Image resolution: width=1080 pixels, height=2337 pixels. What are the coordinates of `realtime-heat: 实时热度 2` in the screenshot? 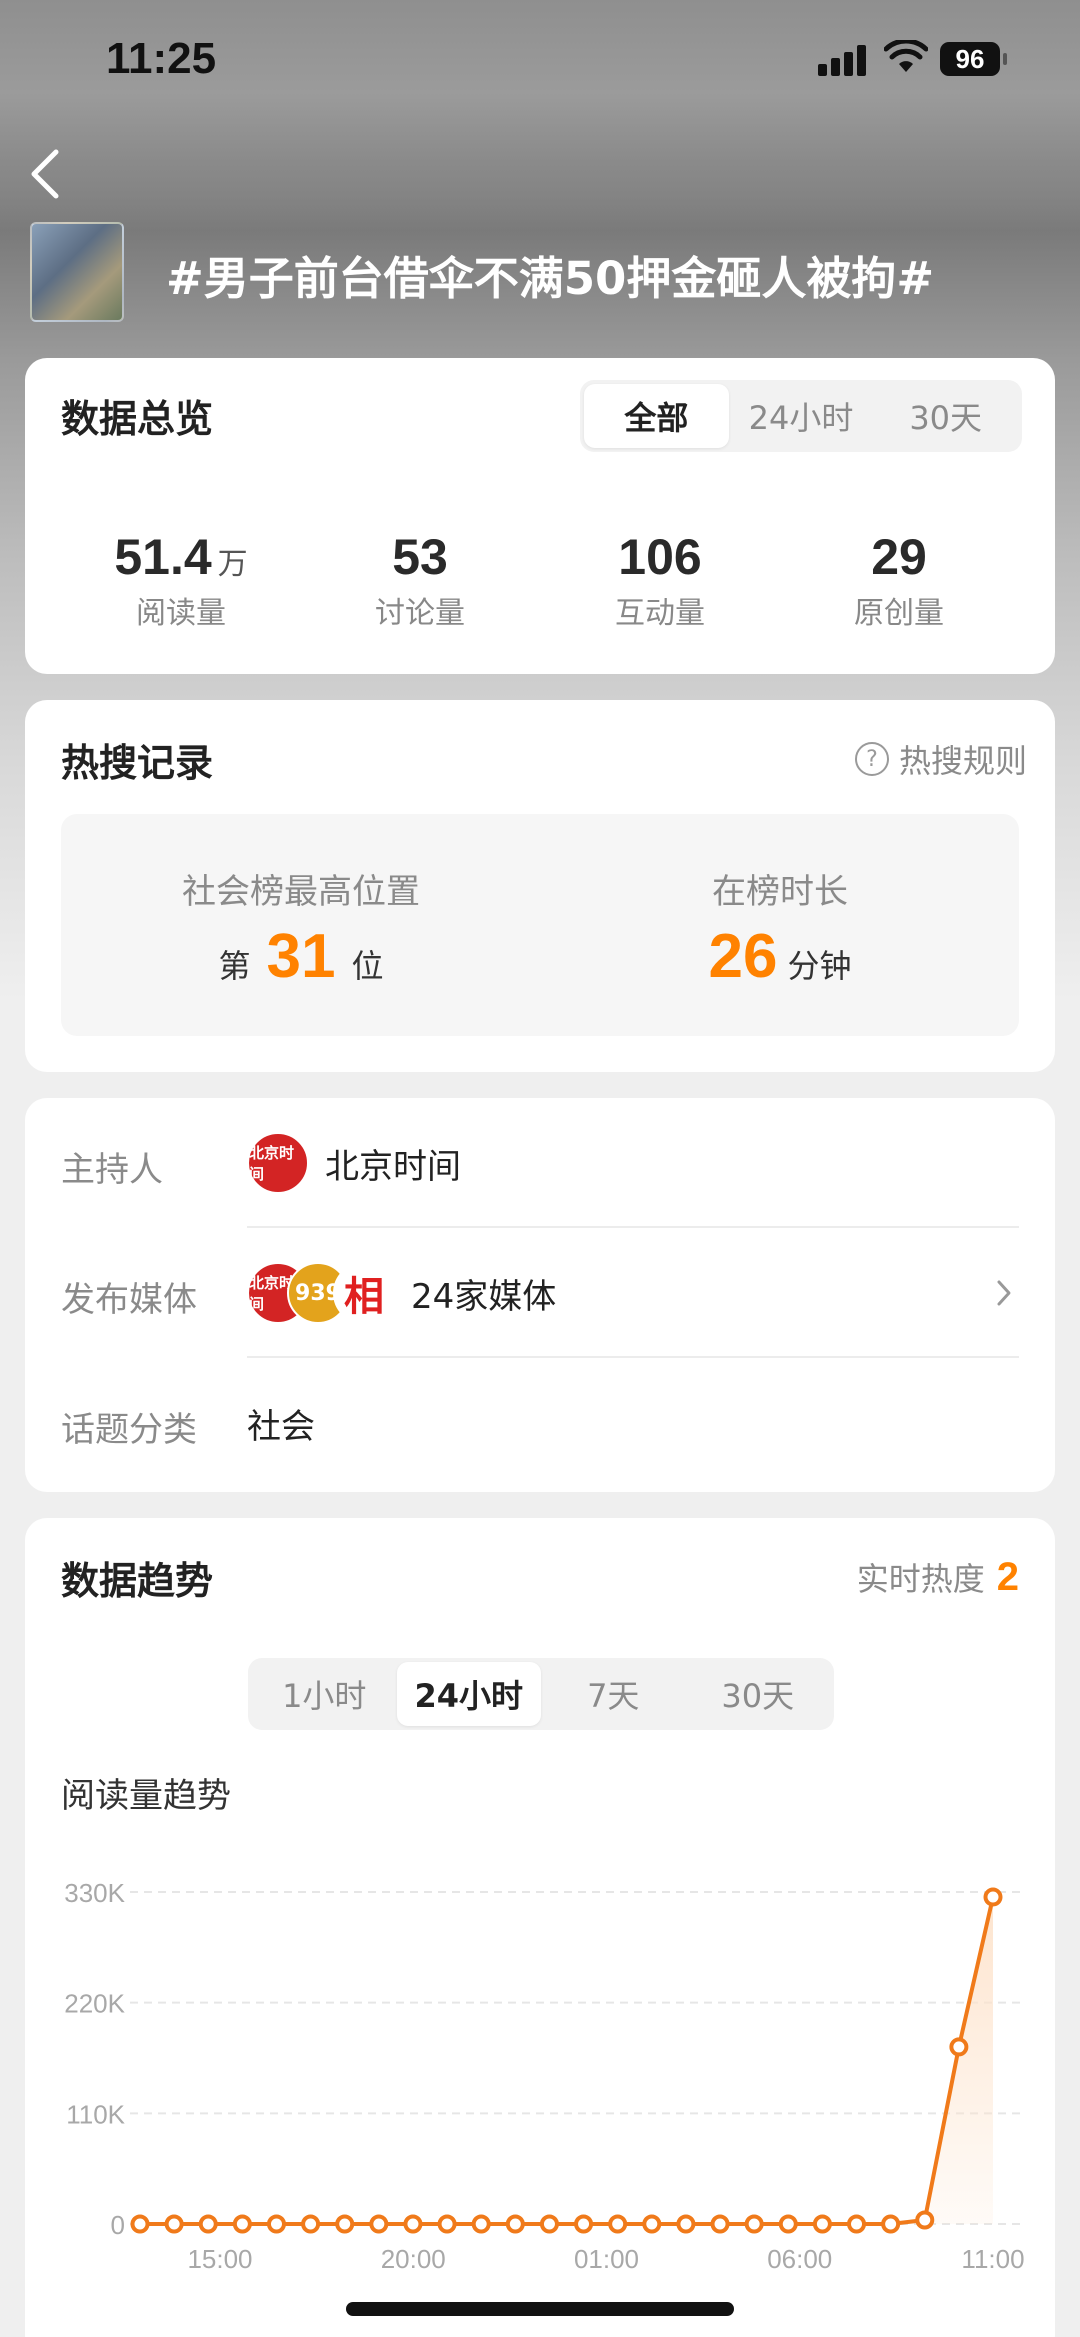 It's located at (938, 1577).